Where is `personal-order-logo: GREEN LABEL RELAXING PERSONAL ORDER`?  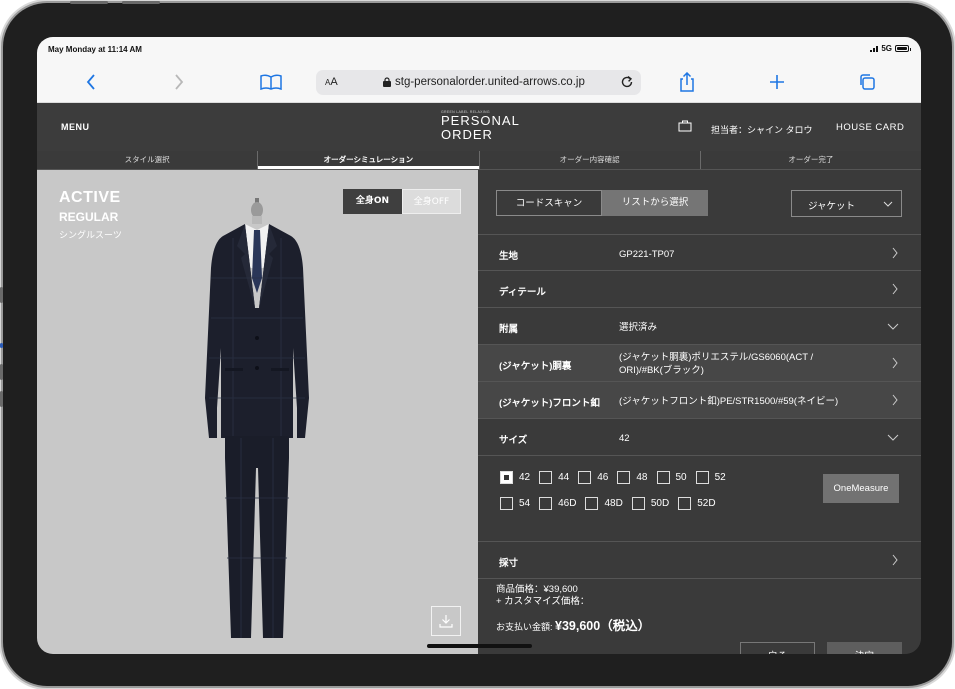 personal-order-logo: GREEN LABEL RELAXING PERSONAL ORDER is located at coordinates (480, 126).